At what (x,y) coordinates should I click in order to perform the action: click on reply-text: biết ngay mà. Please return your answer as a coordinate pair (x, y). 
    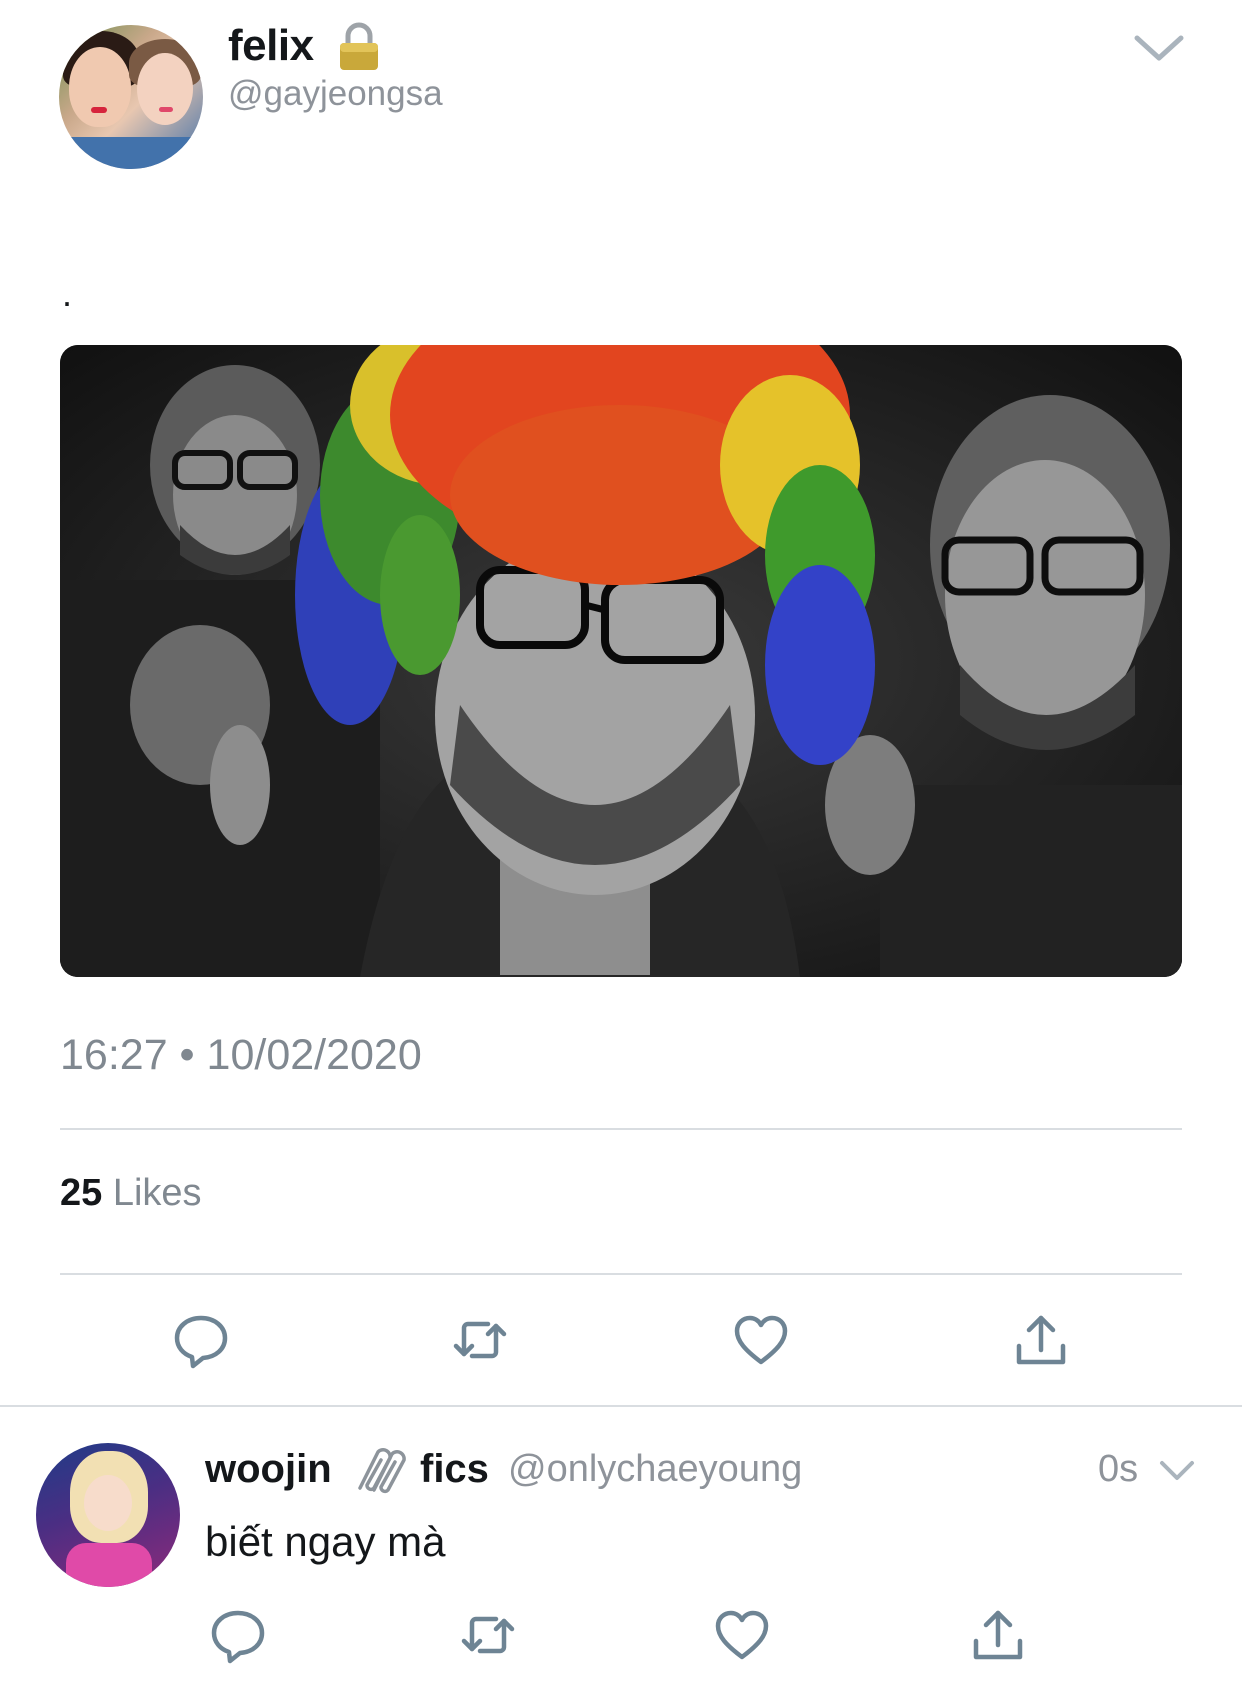
    Looking at the image, I should click on (325, 1541).